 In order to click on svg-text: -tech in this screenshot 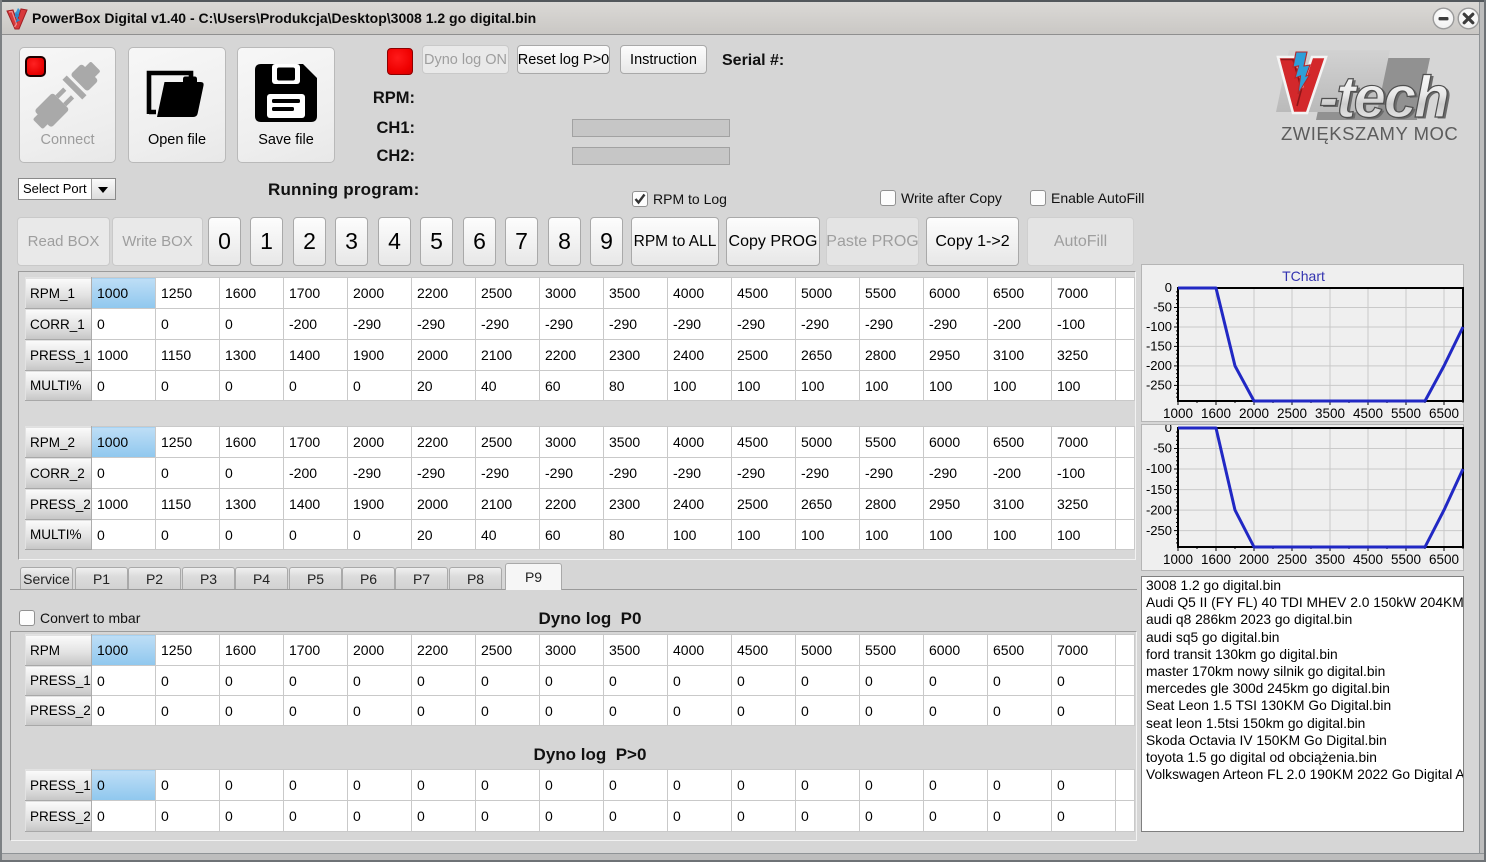, I will do `click(1383, 97)`.